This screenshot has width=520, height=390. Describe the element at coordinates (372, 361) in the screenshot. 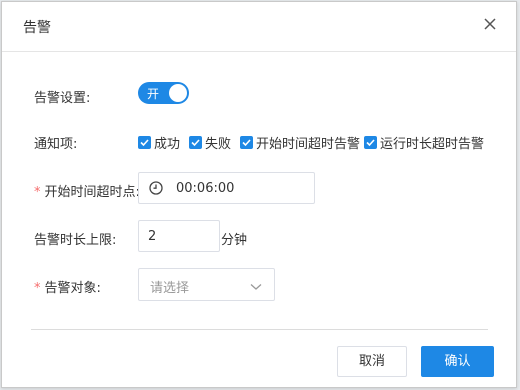

I see `cancel-button: 取消` at that location.